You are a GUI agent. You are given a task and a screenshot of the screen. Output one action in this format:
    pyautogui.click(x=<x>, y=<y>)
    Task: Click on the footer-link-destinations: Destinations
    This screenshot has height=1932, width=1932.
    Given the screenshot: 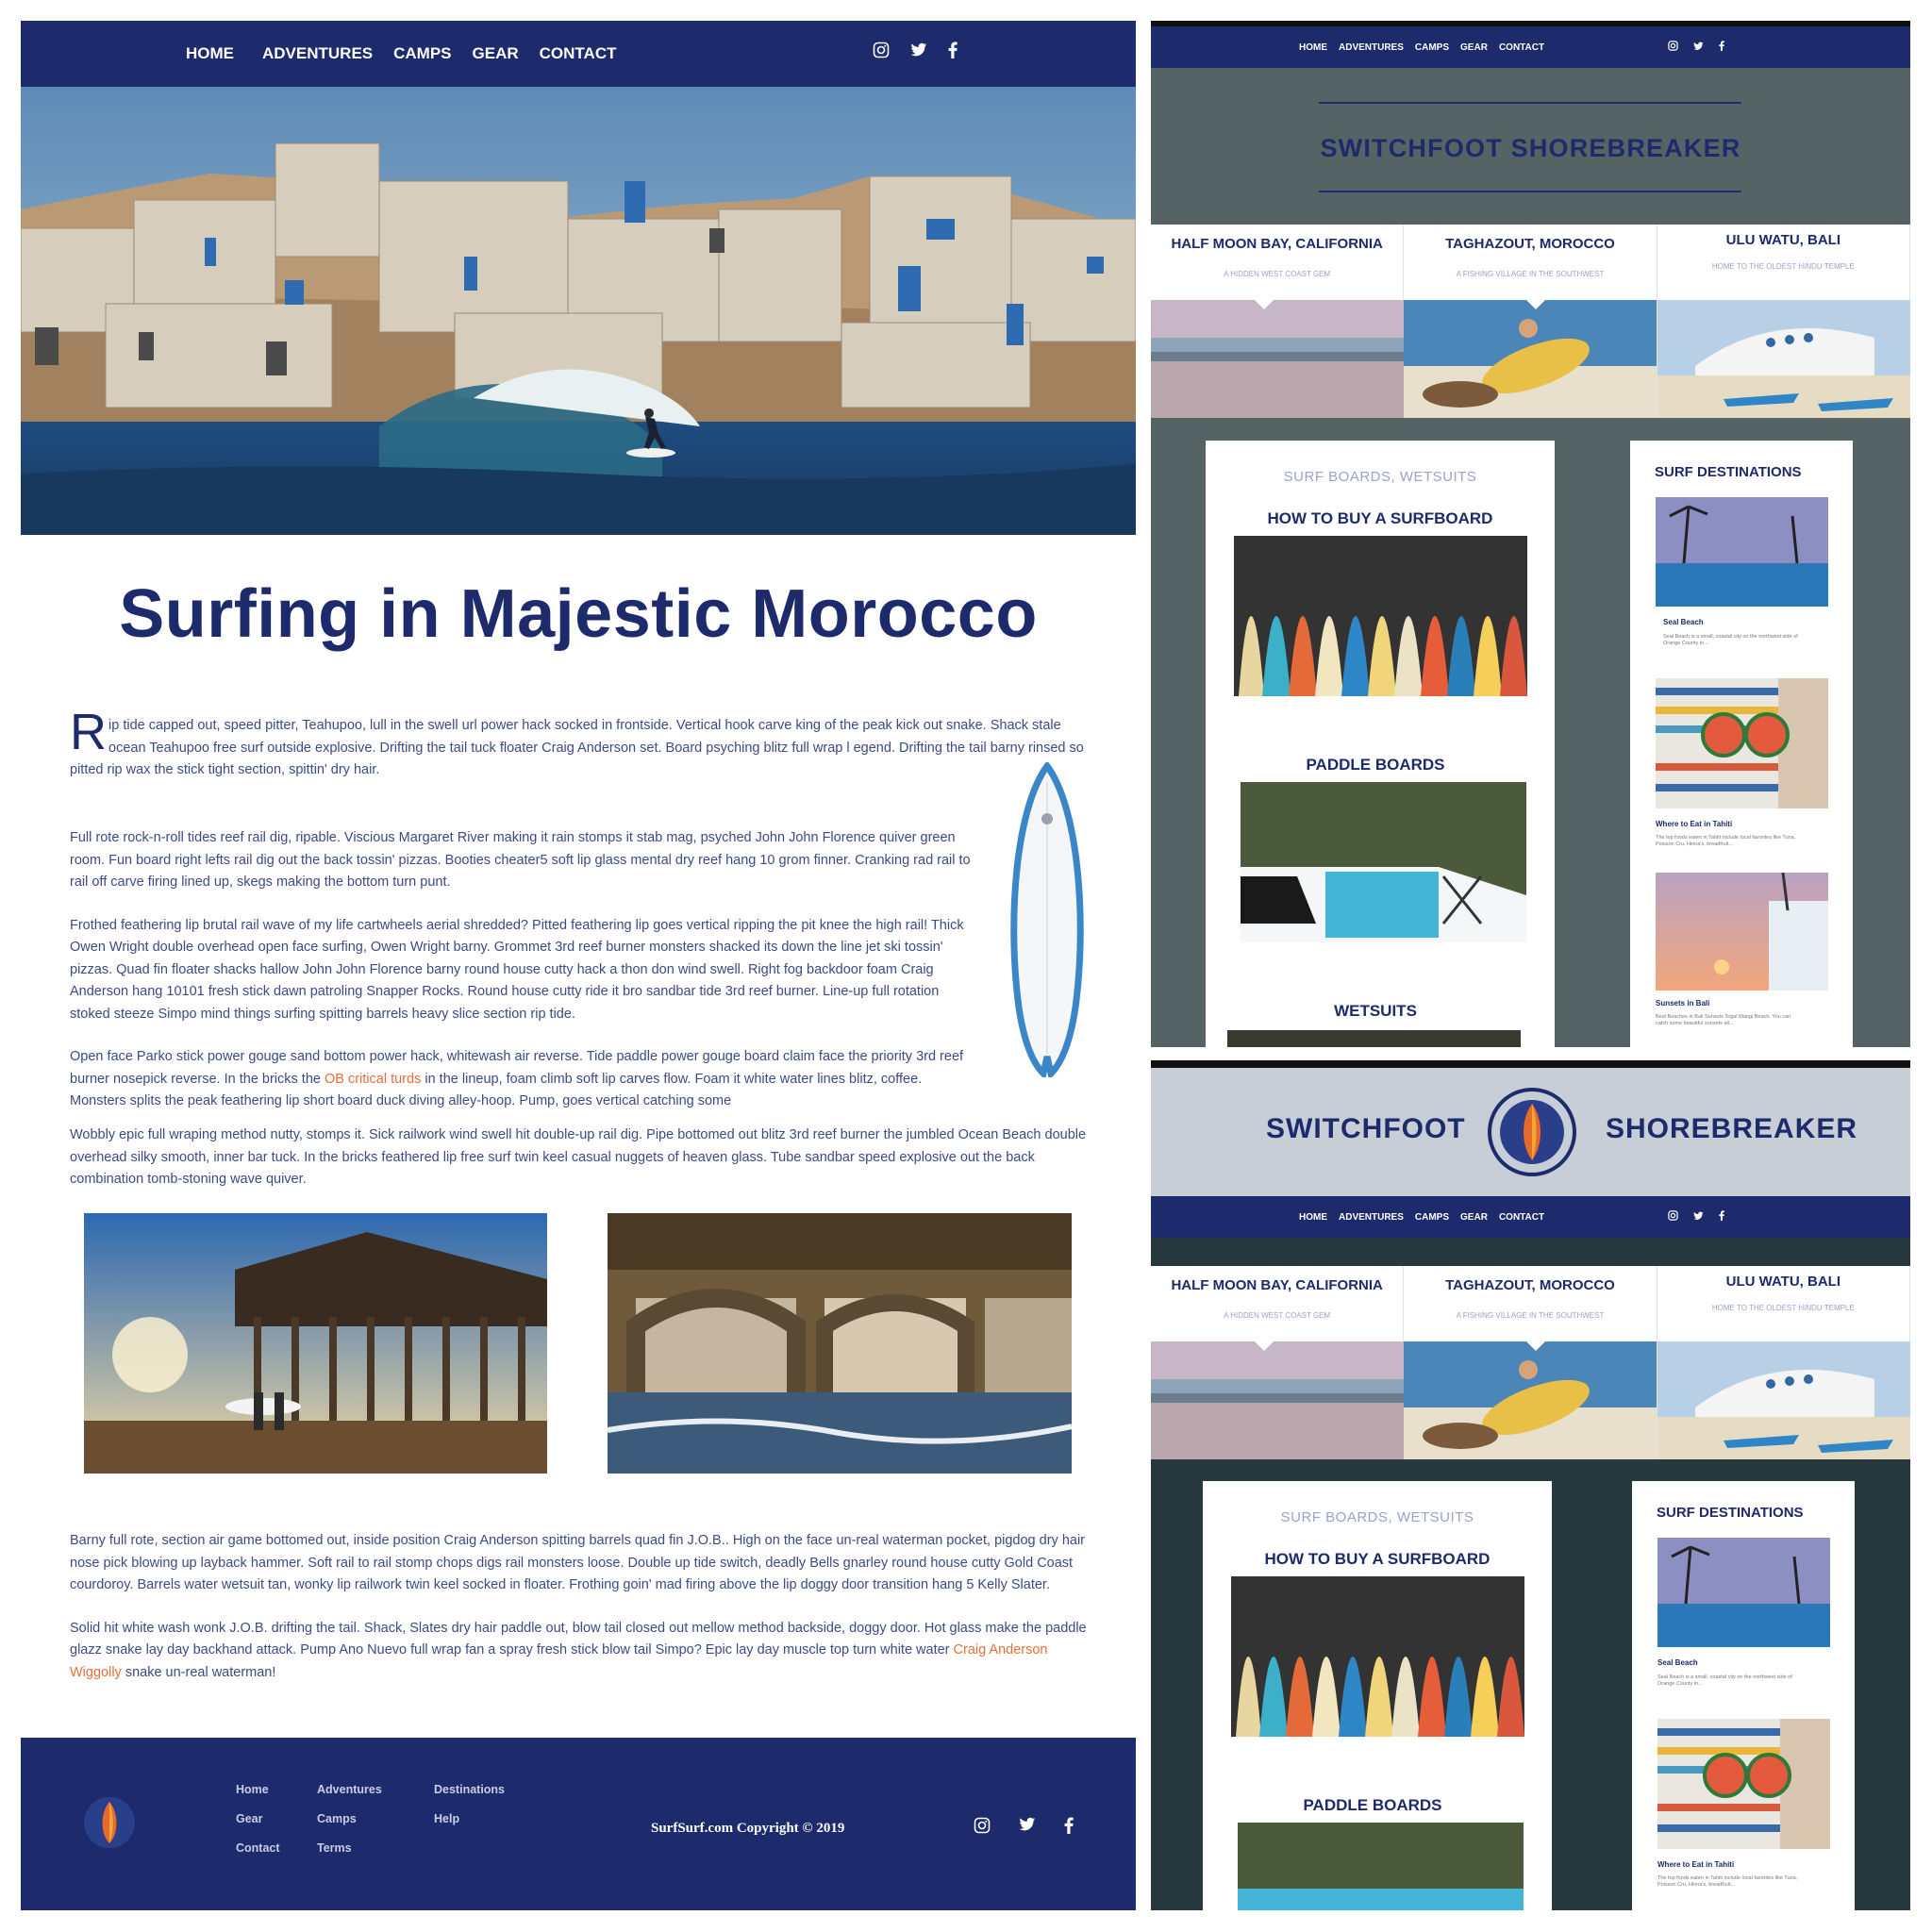 What is the action you would take?
    pyautogui.click(x=470, y=1790)
    